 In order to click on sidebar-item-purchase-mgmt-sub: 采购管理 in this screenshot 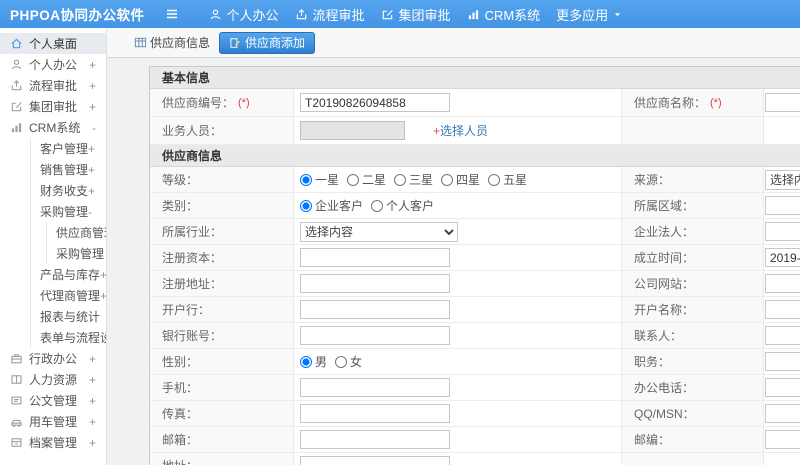, I will do `click(76, 253)`.